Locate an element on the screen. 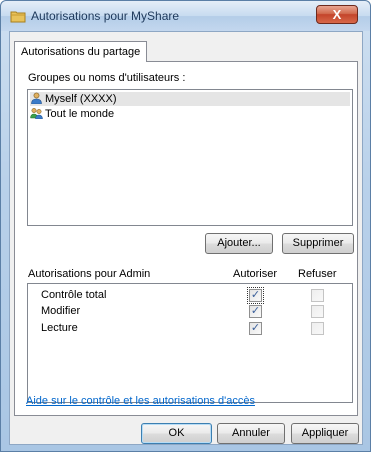 The image size is (371, 452). allow-modify-checkbox: ✓ is located at coordinates (255, 311).